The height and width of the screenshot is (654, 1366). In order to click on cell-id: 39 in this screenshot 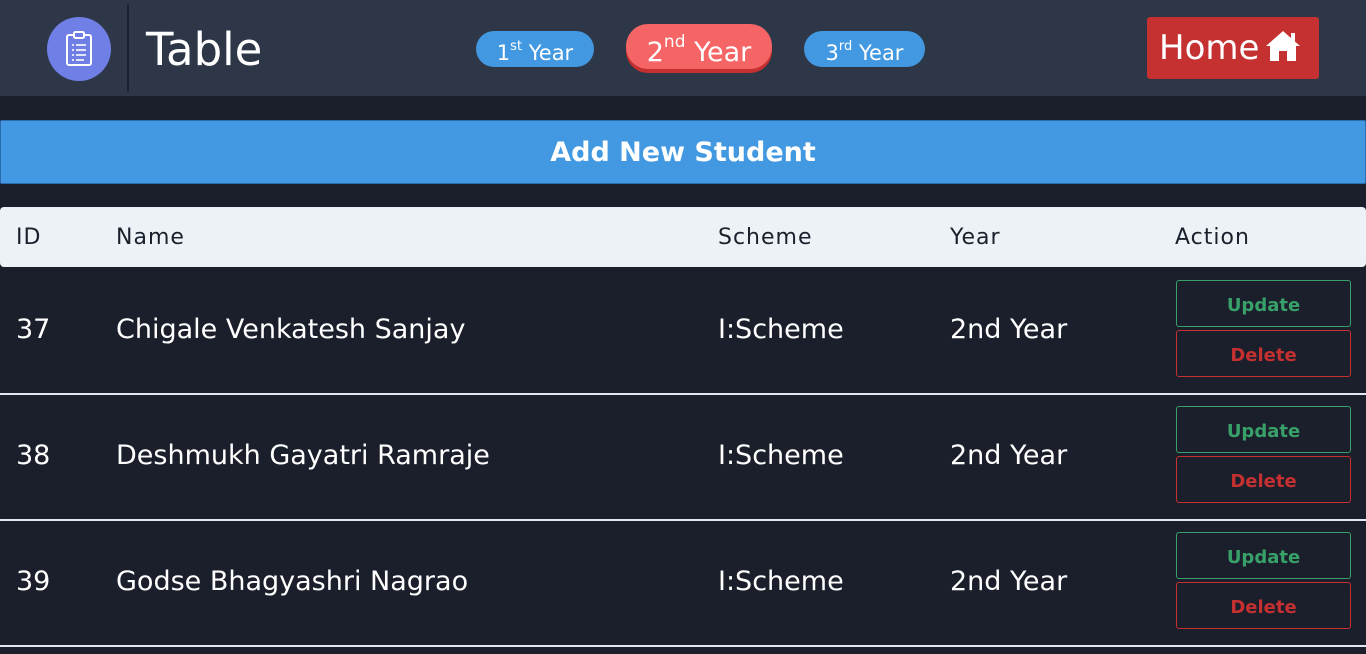, I will do `click(33, 581)`.